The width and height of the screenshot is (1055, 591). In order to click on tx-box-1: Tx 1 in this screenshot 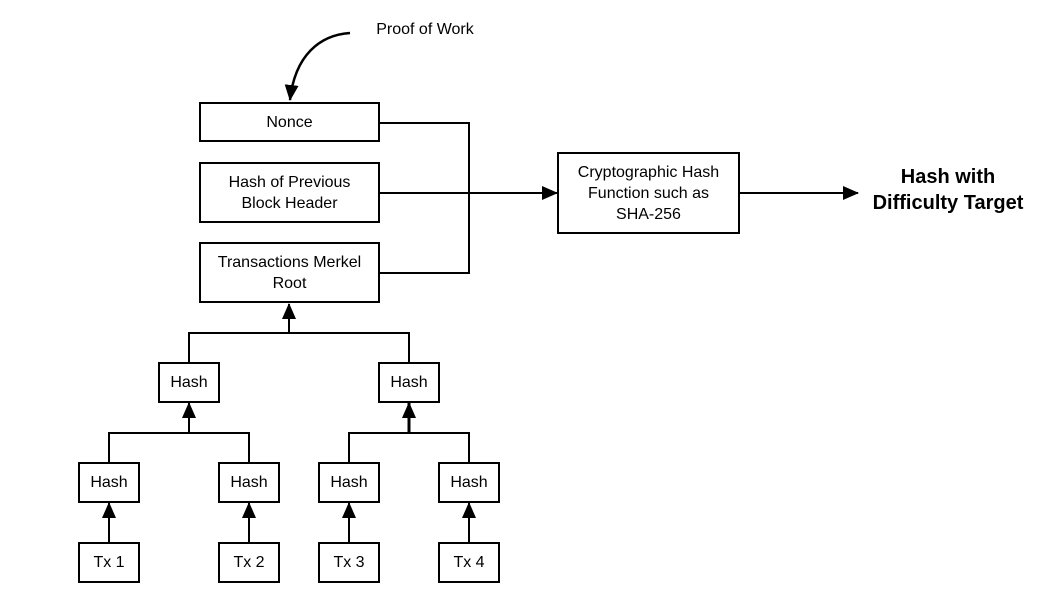, I will do `click(109, 562)`.